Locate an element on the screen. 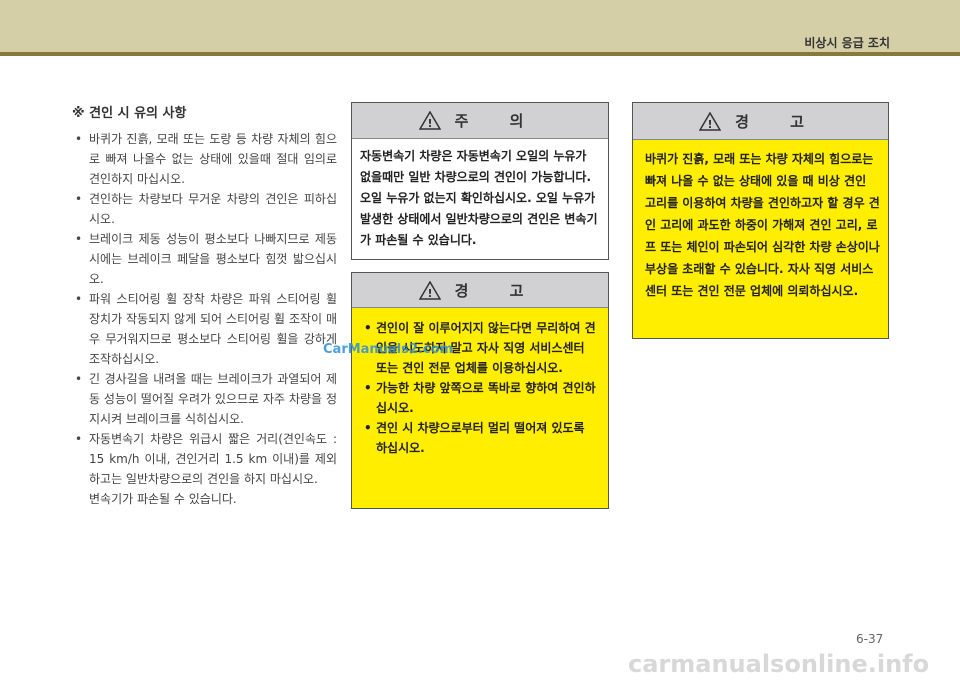 Image resolution: width=960 pixels, height=685 pixels. page-number: 6-37 is located at coordinates (870, 639).